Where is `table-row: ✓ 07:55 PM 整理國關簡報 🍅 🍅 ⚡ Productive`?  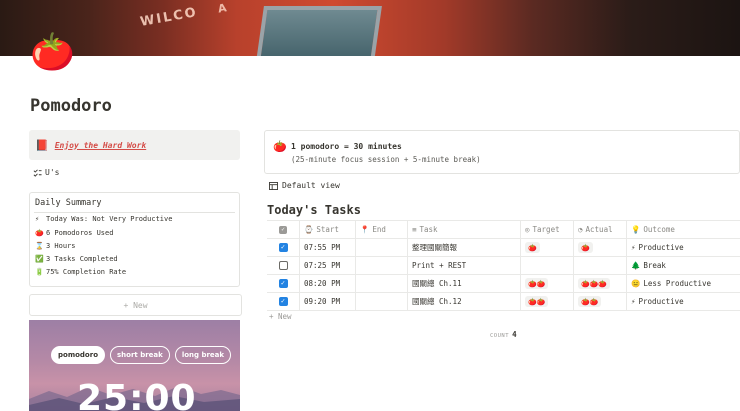
table-row: ✓ 07:55 PM 整理國關簡報 🍅 🍅 ⚡ Productive is located at coordinates (503, 248).